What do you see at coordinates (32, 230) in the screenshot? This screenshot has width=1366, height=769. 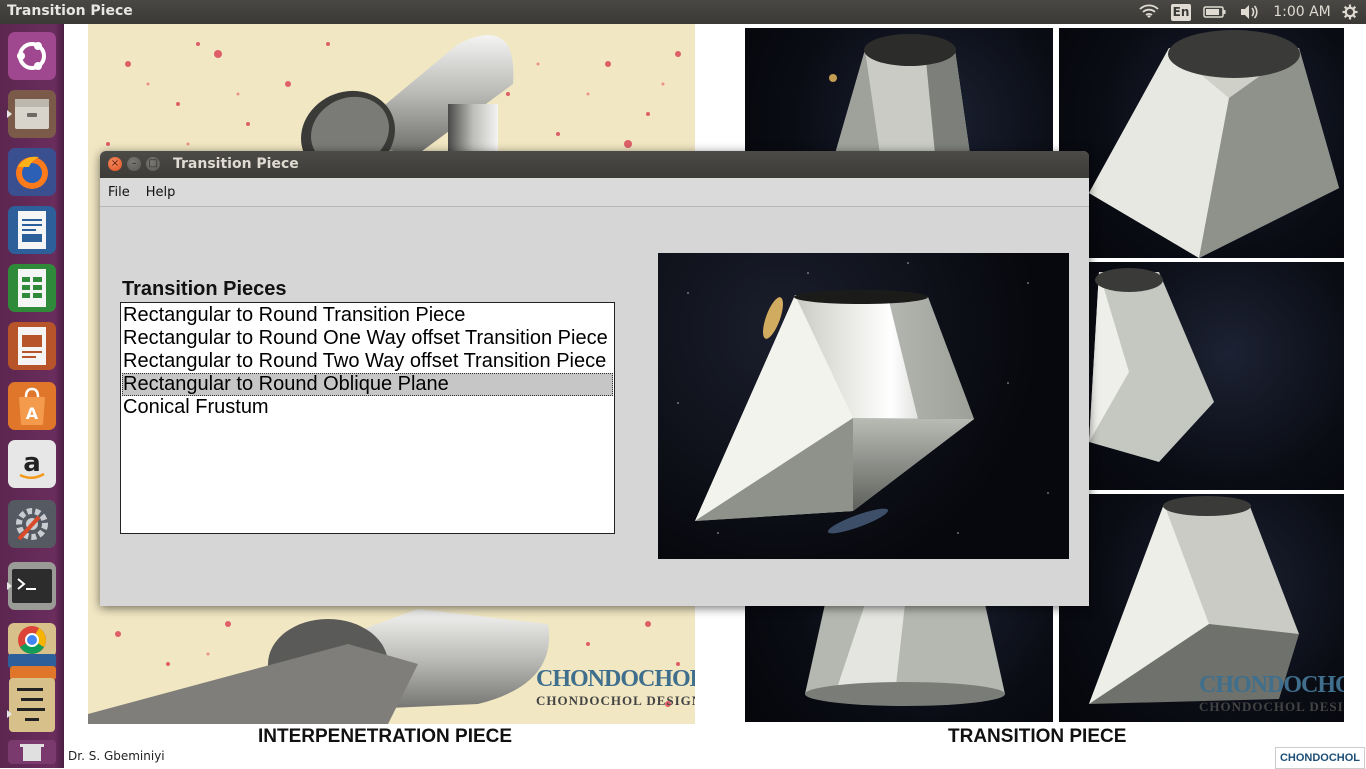 I see `writer-icon` at bounding box center [32, 230].